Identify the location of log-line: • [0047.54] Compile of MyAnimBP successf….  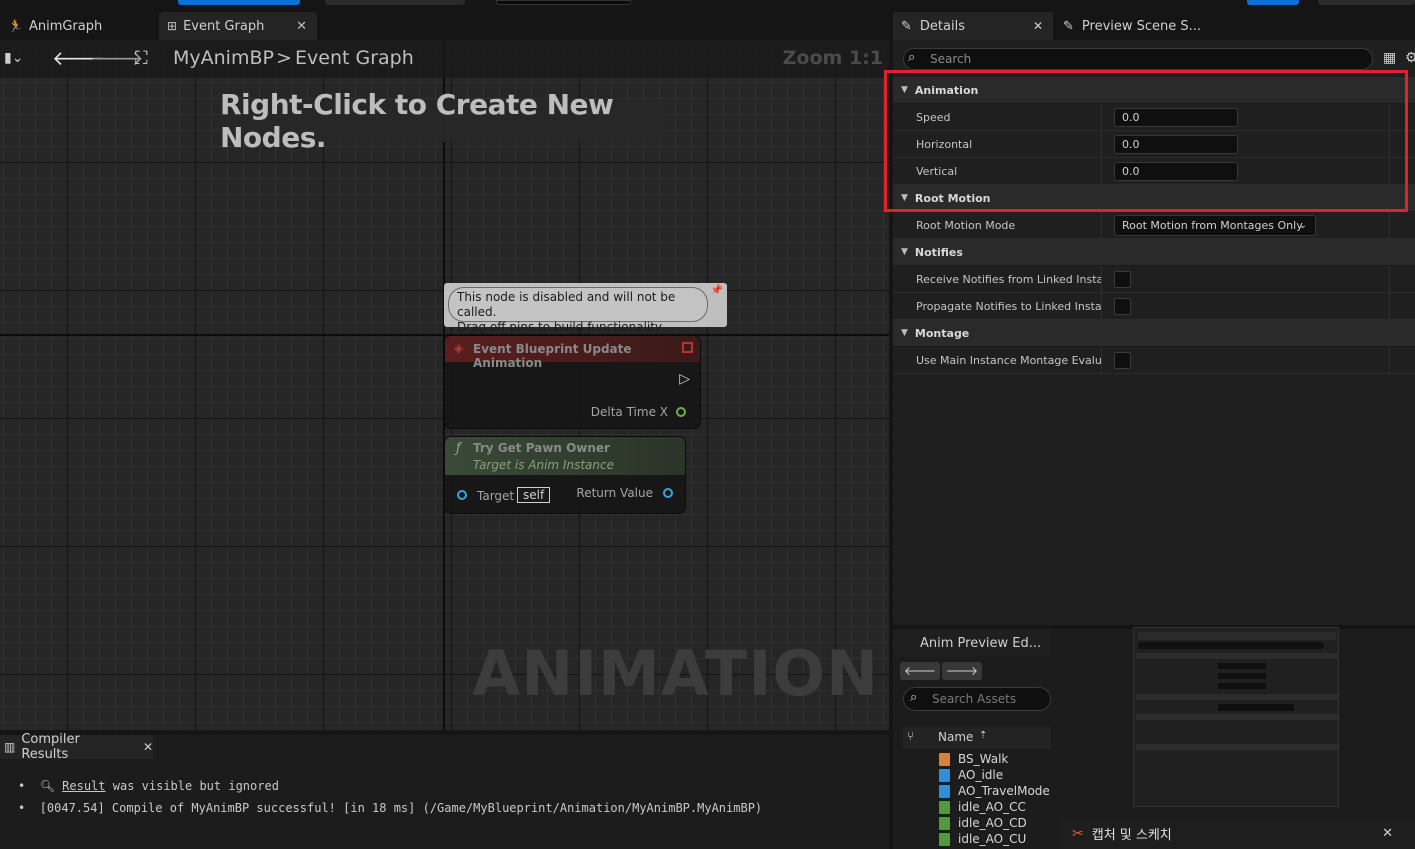
(390, 808).